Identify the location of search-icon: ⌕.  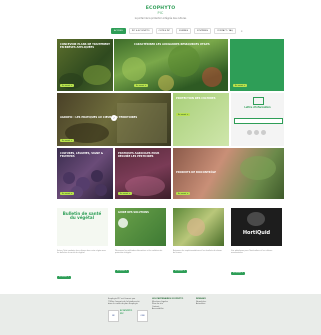
(242, 31).